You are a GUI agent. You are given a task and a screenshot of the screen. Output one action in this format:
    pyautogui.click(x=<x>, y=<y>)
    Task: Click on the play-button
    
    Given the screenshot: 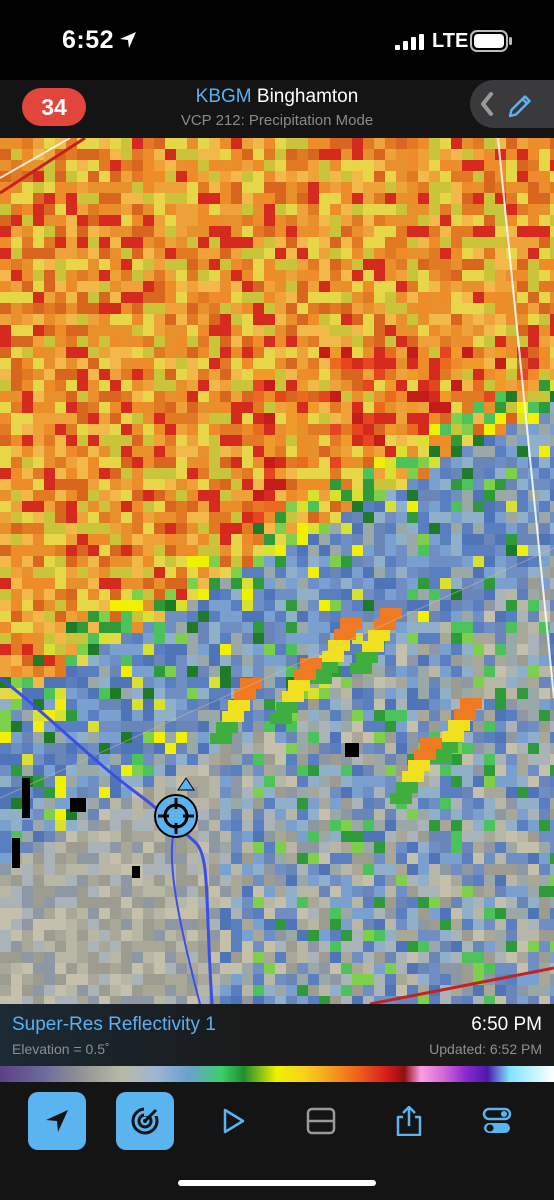 What is the action you would take?
    pyautogui.click(x=233, y=1121)
    